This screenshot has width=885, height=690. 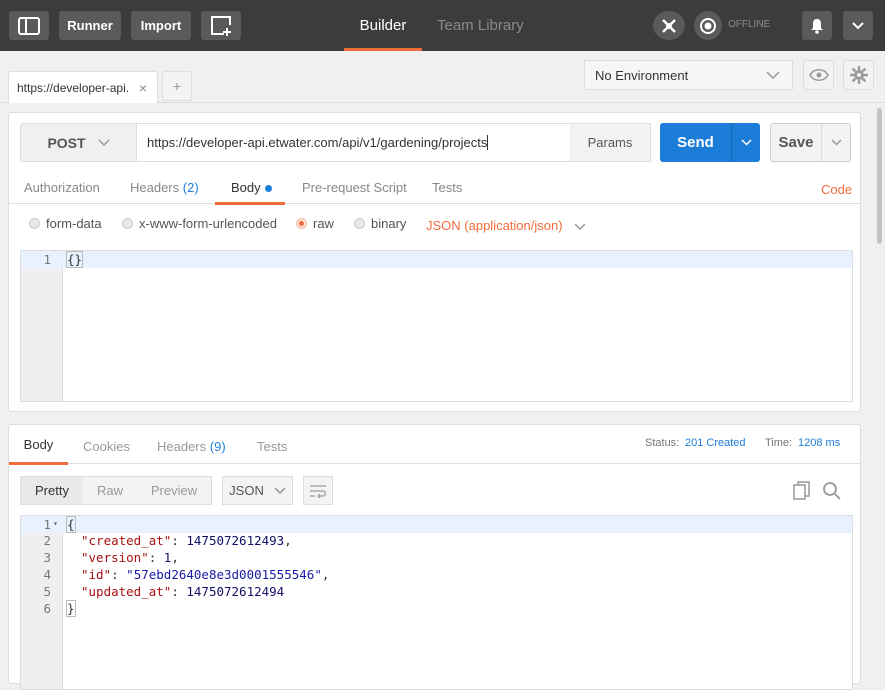 I want to click on tab-builder: Builder, so click(x=383, y=25).